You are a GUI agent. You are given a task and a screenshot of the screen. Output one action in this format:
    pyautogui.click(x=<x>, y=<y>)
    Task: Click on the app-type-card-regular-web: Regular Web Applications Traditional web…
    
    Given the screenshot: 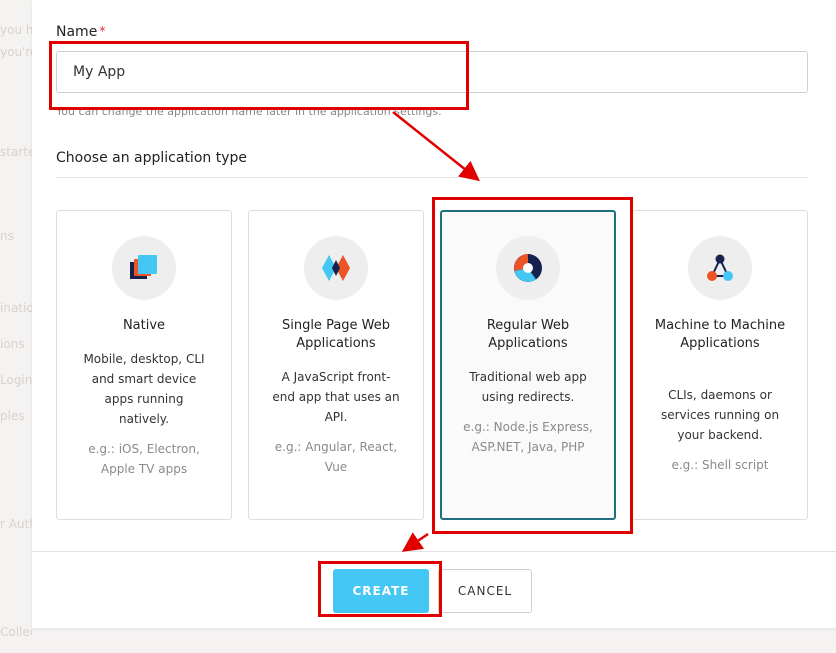 What is the action you would take?
    pyautogui.click(x=528, y=365)
    